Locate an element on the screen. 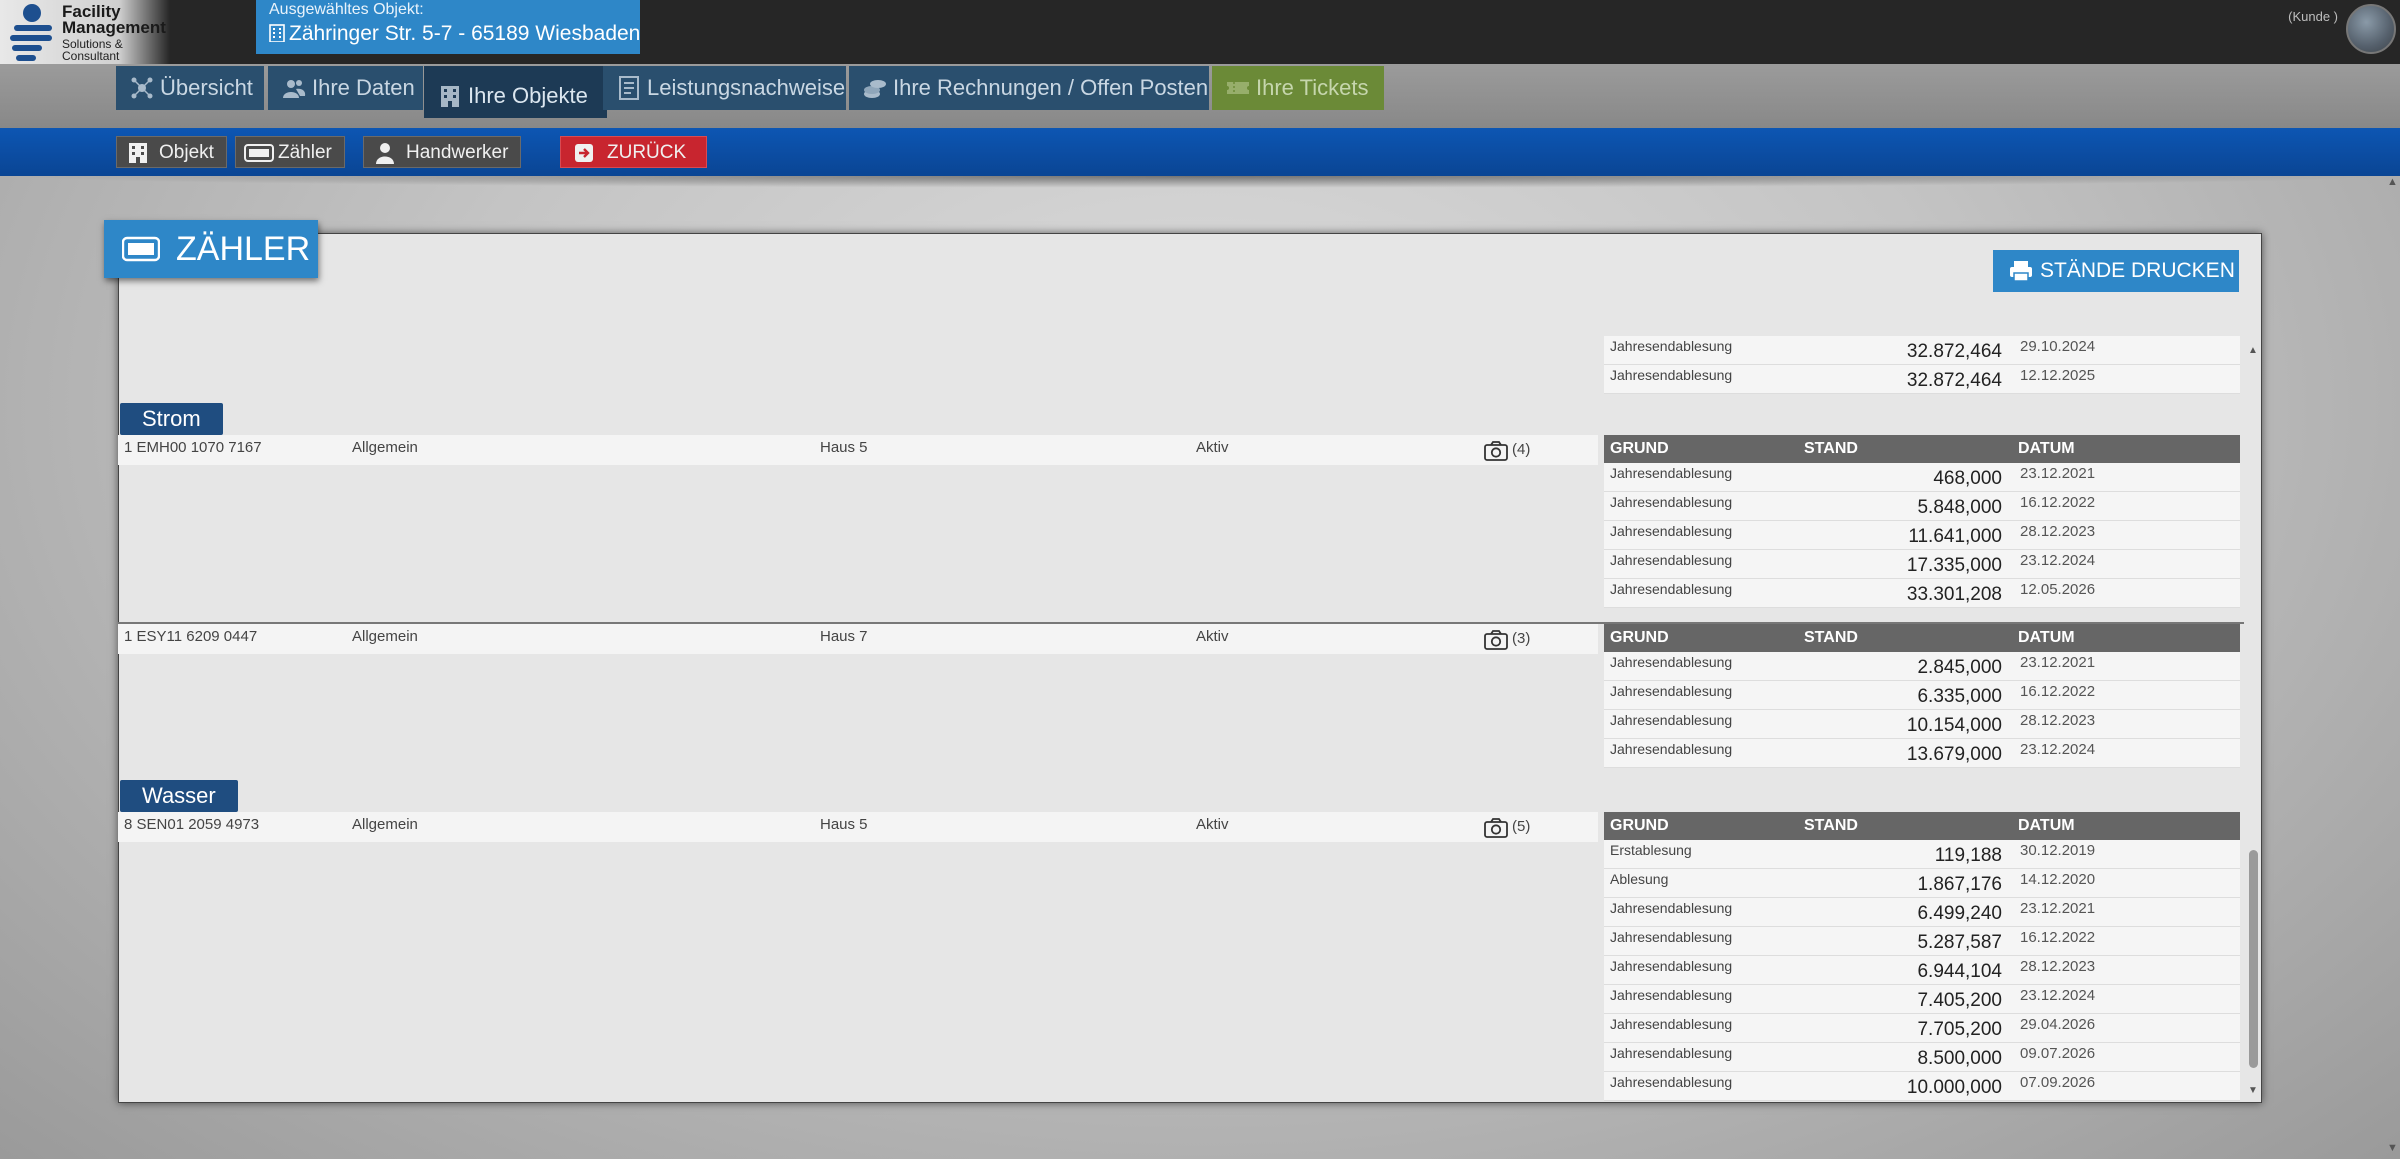  tab-ihre-tickets: Ihre Tickets is located at coordinates (1298, 88).